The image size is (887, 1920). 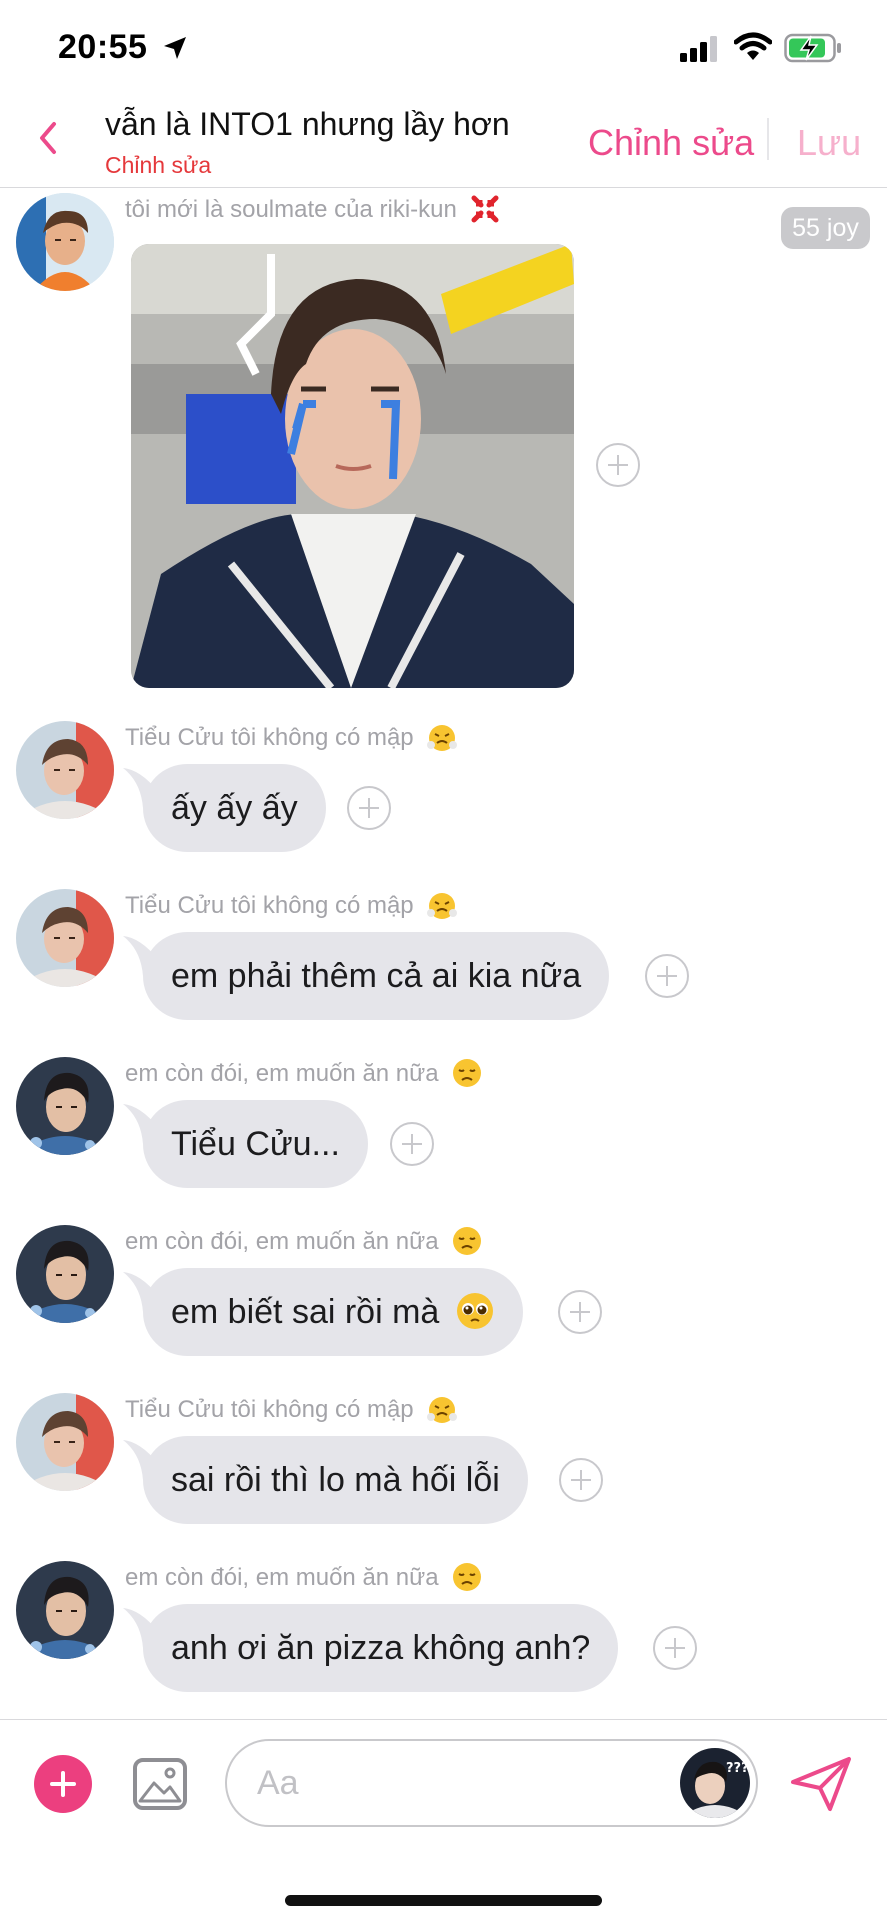 What do you see at coordinates (352, 466) in the screenshot?
I see `message-photo` at bounding box center [352, 466].